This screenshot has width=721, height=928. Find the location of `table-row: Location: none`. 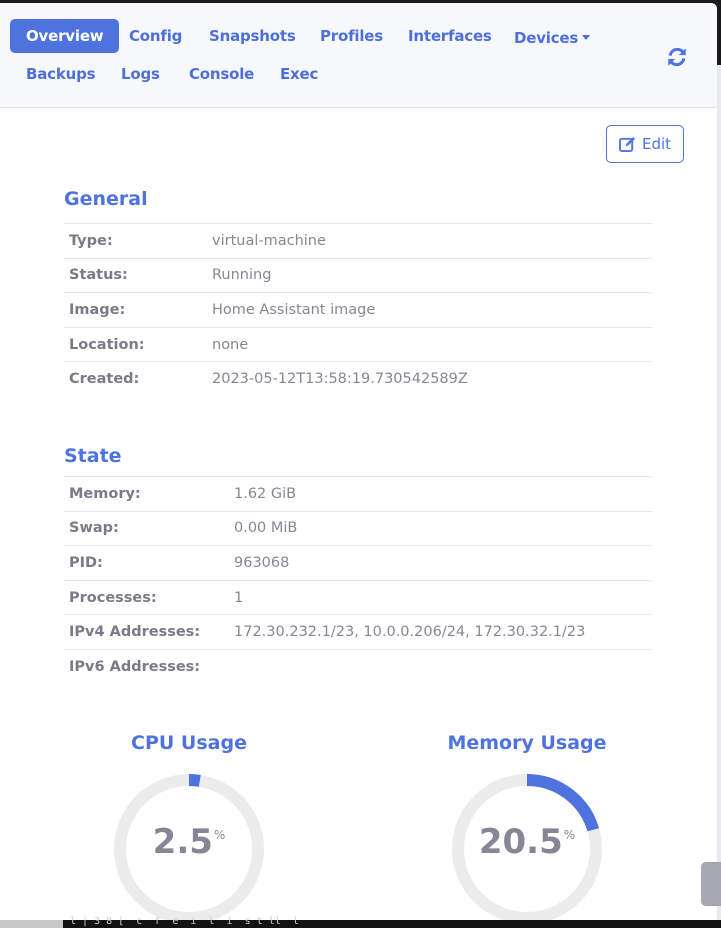

table-row: Location: none is located at coordinates (358, 344).